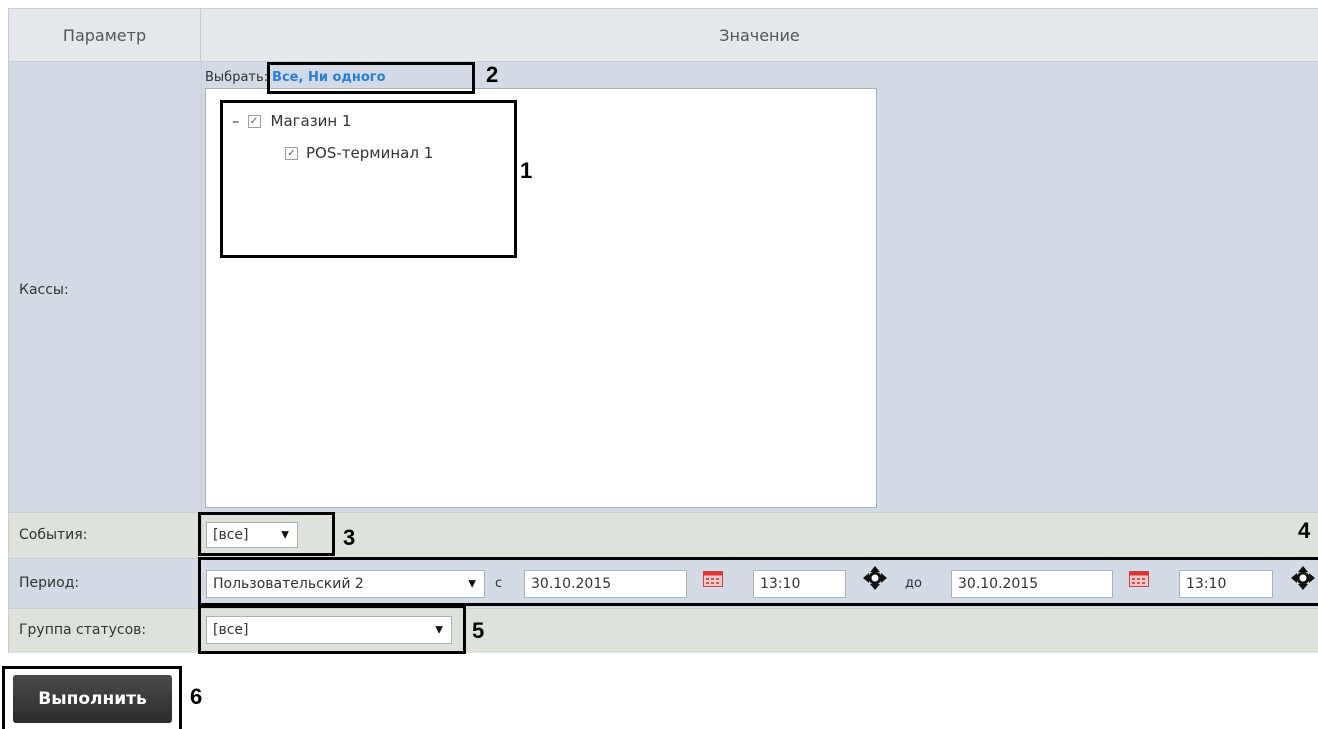  I want to click on callout-number-5: 5, so click(478, 630).